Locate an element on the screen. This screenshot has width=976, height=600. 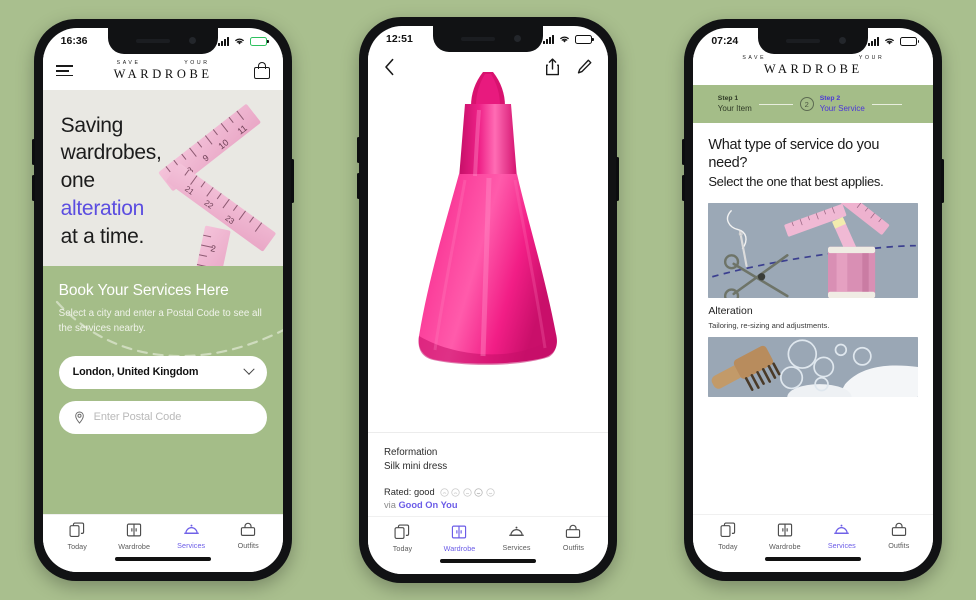
hero-line-4: at a time. is located at coordinates (102, 236).